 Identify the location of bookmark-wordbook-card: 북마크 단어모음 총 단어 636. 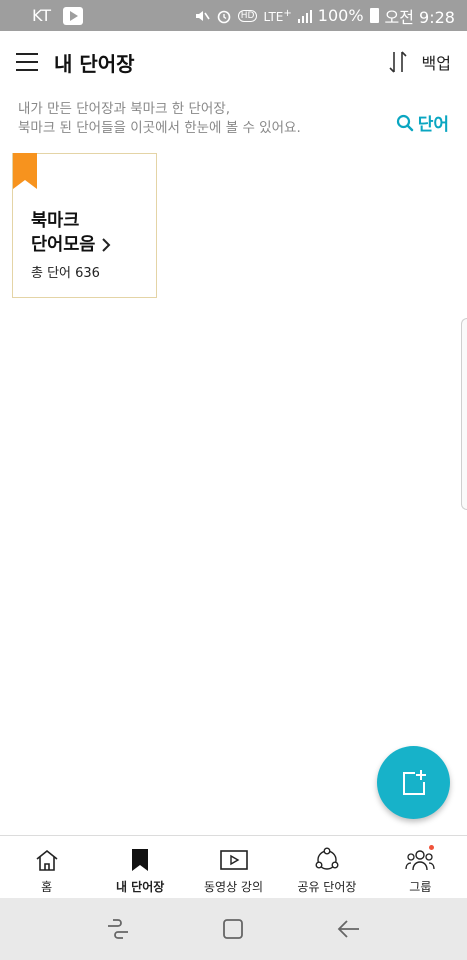
(84, 225).